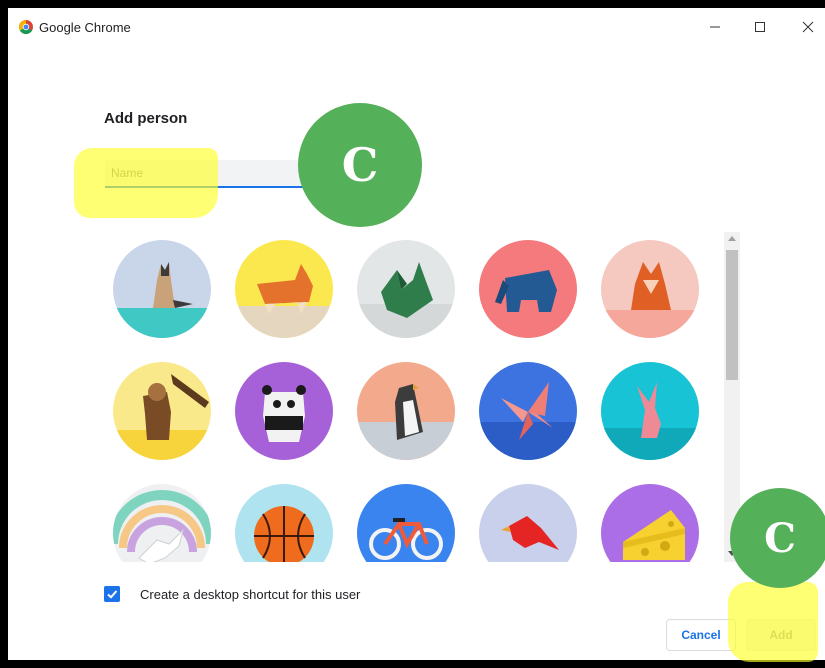 This screenshot has height=668, width=825. Describe the element at coordinates (215, 174) in the screenshot. I see `name-input` at that location.